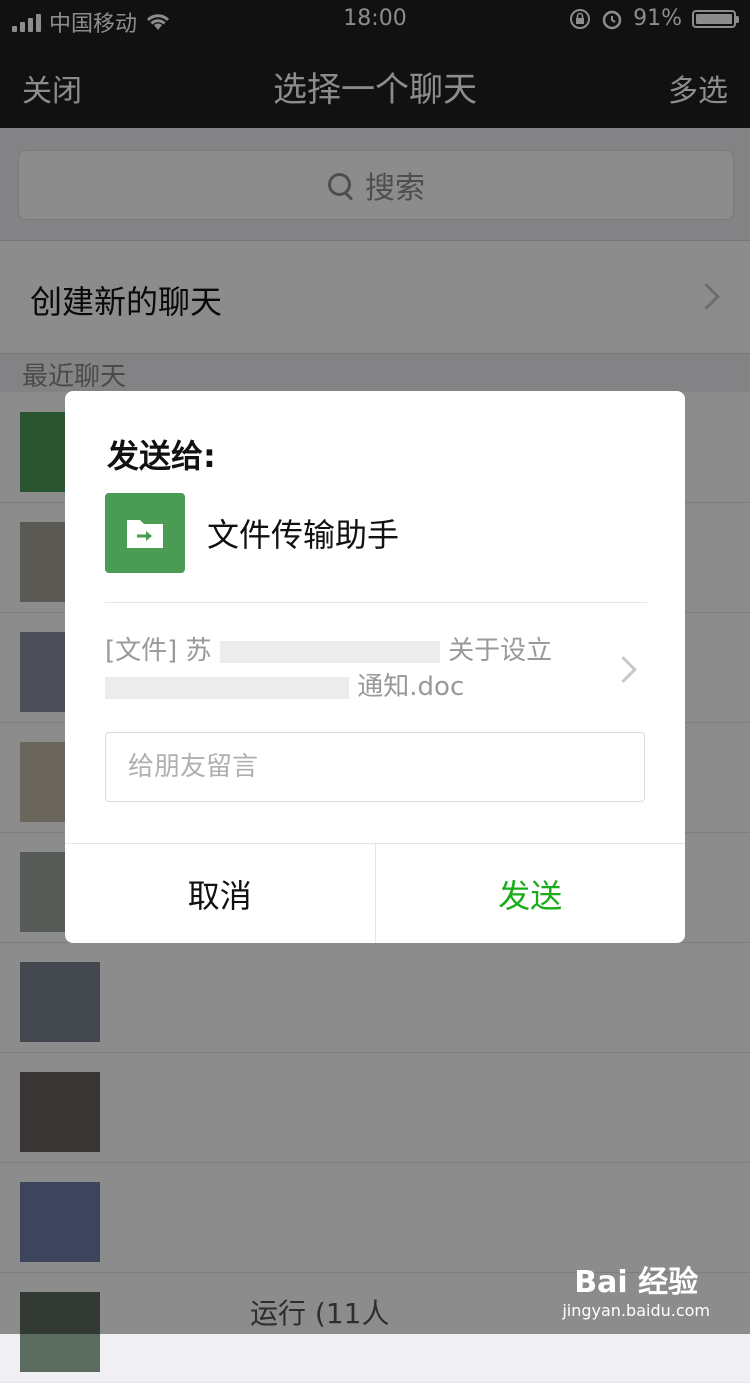  What do you see at coordinates (376, 602) in the screenshot?
I see `divider` at bounding box center [376, 602].